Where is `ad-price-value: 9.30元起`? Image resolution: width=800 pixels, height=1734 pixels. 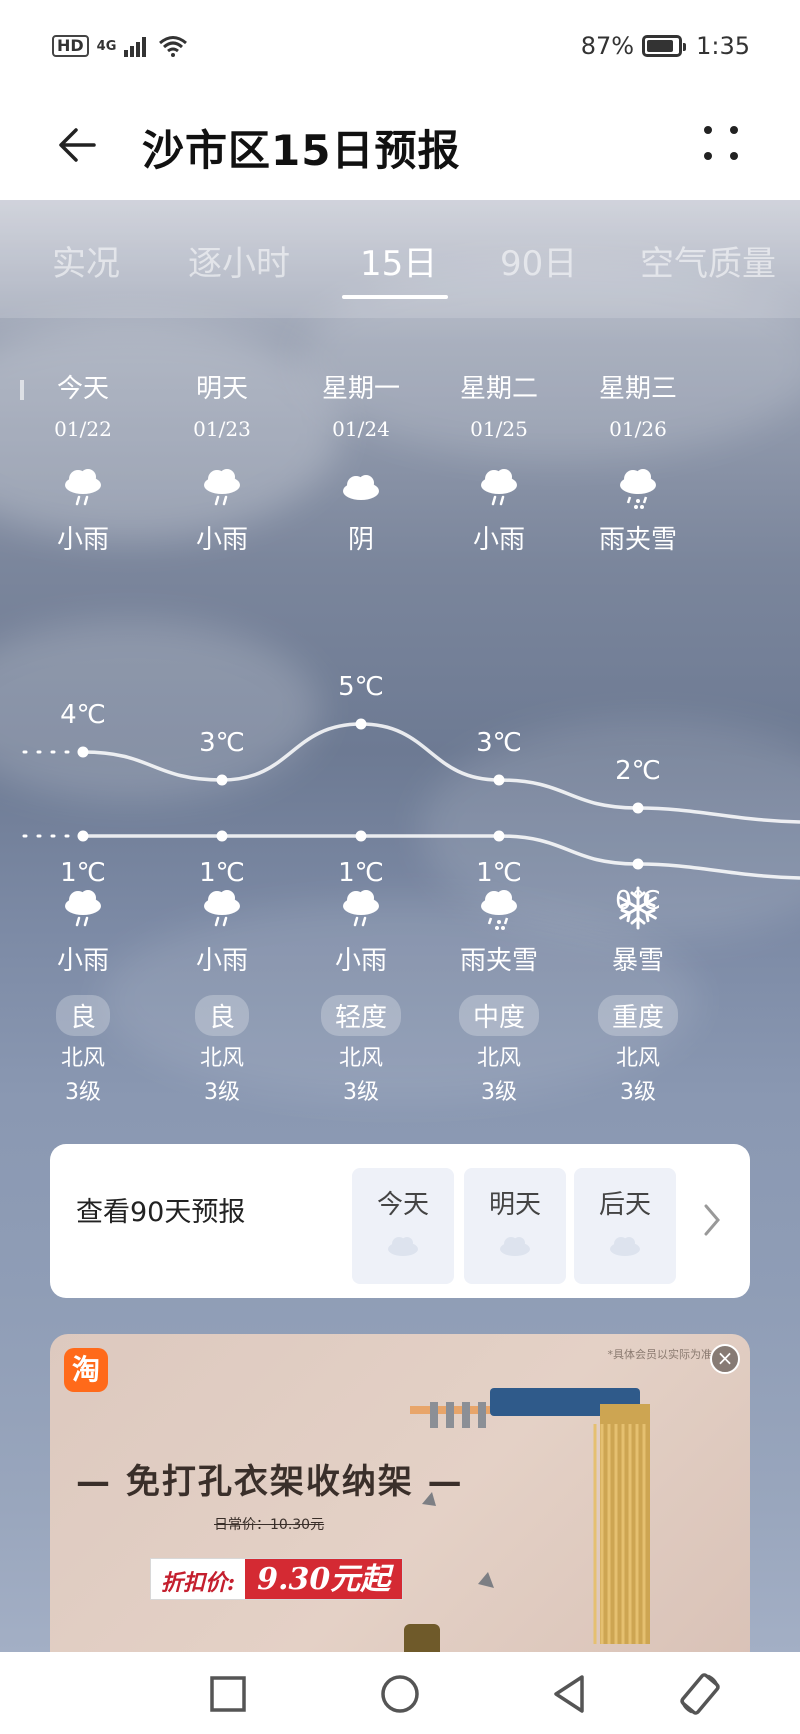 ad-price-value: 9.30元起 is located at coordinates (324, 1579).